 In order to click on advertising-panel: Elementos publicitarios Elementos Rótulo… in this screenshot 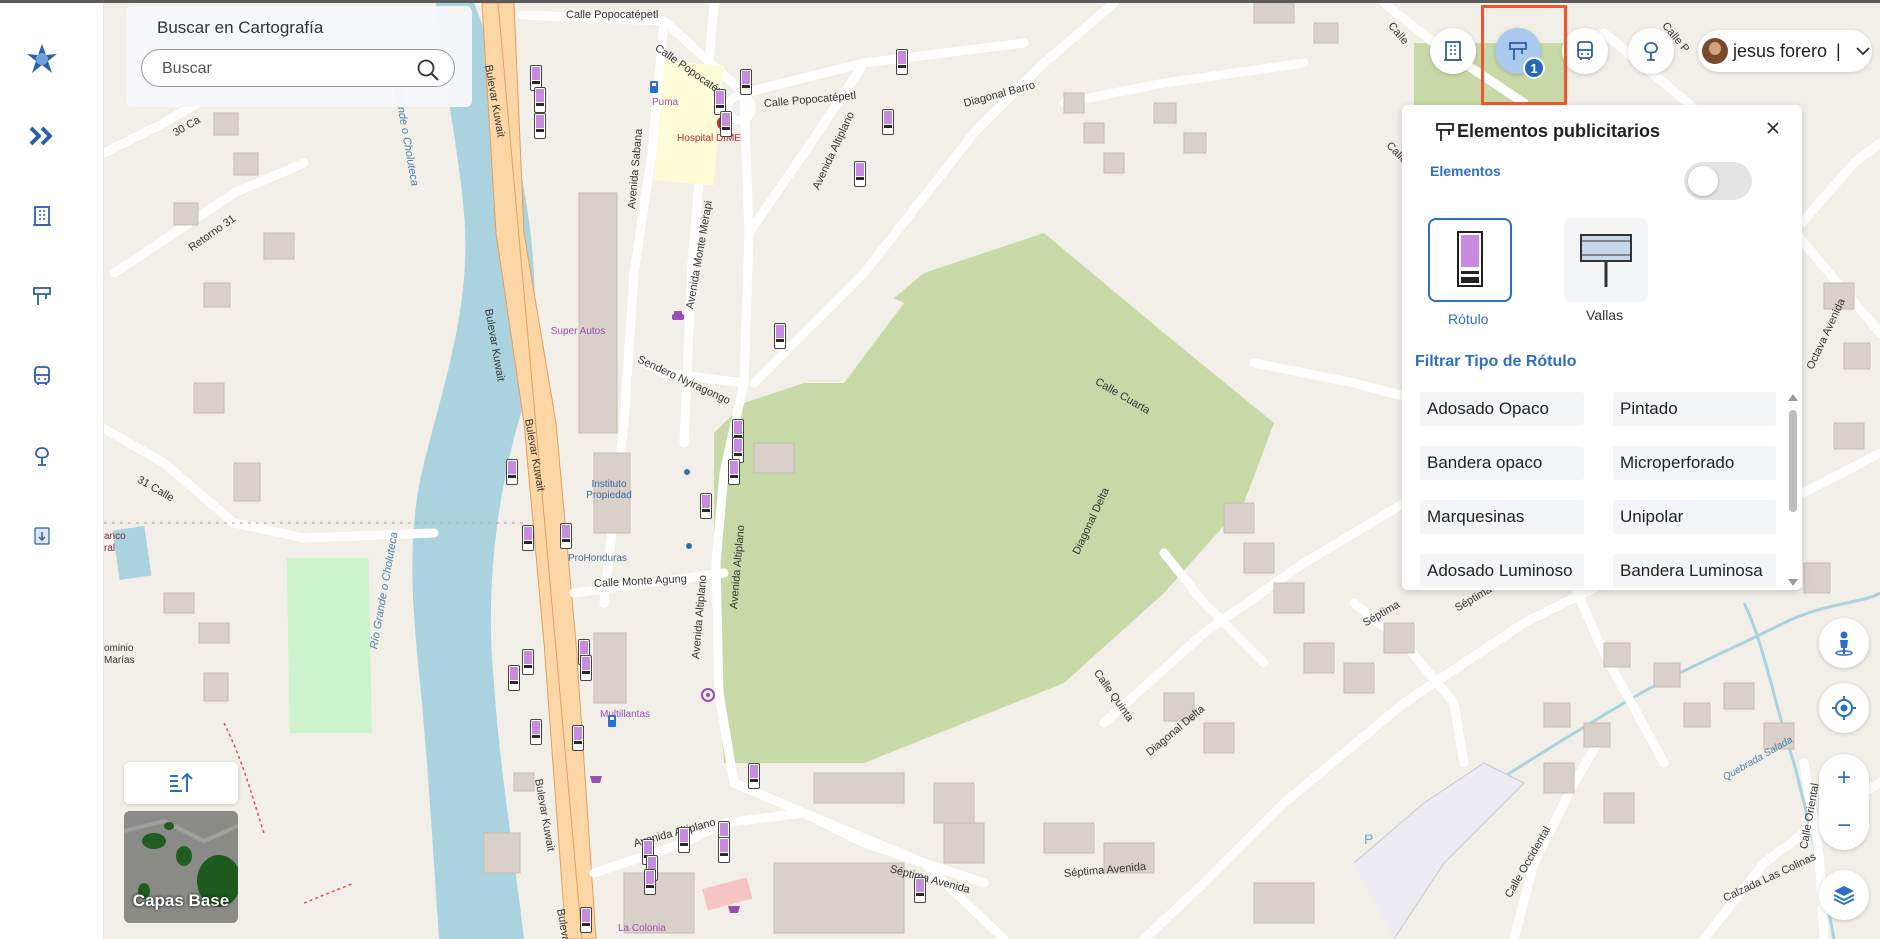, I will do `click(1602, 347)`.